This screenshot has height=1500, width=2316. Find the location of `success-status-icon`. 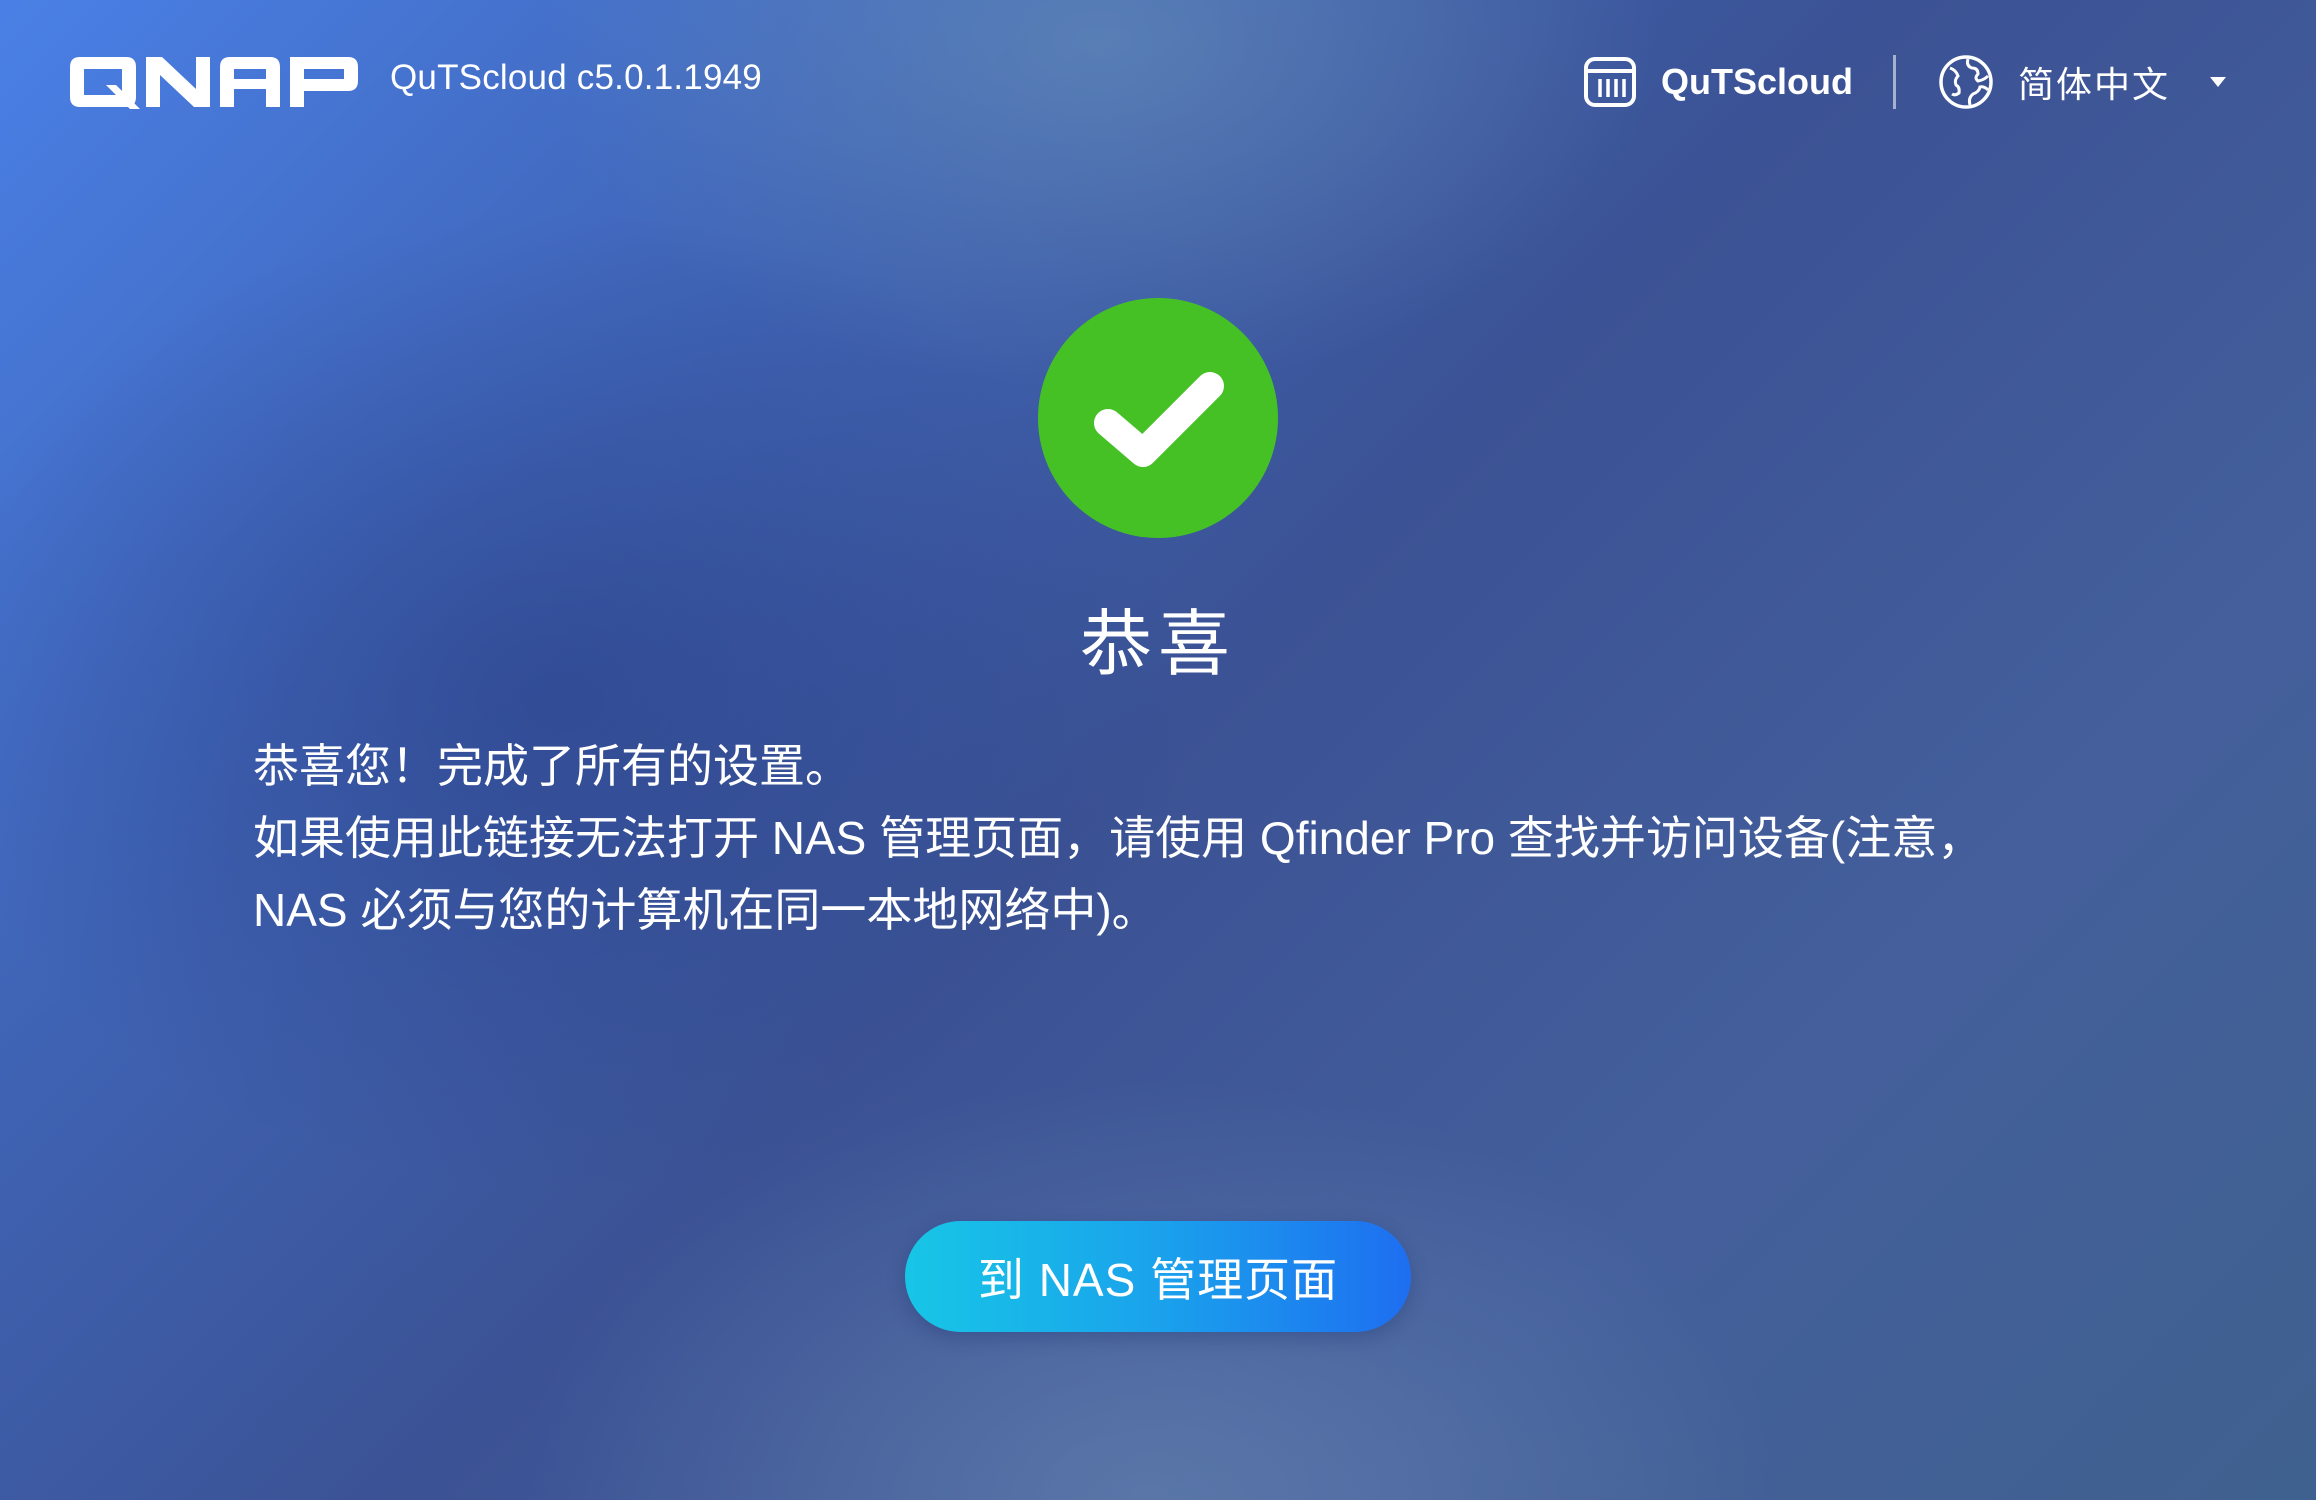

success-status-icon is located at coordinates (1158, 418).